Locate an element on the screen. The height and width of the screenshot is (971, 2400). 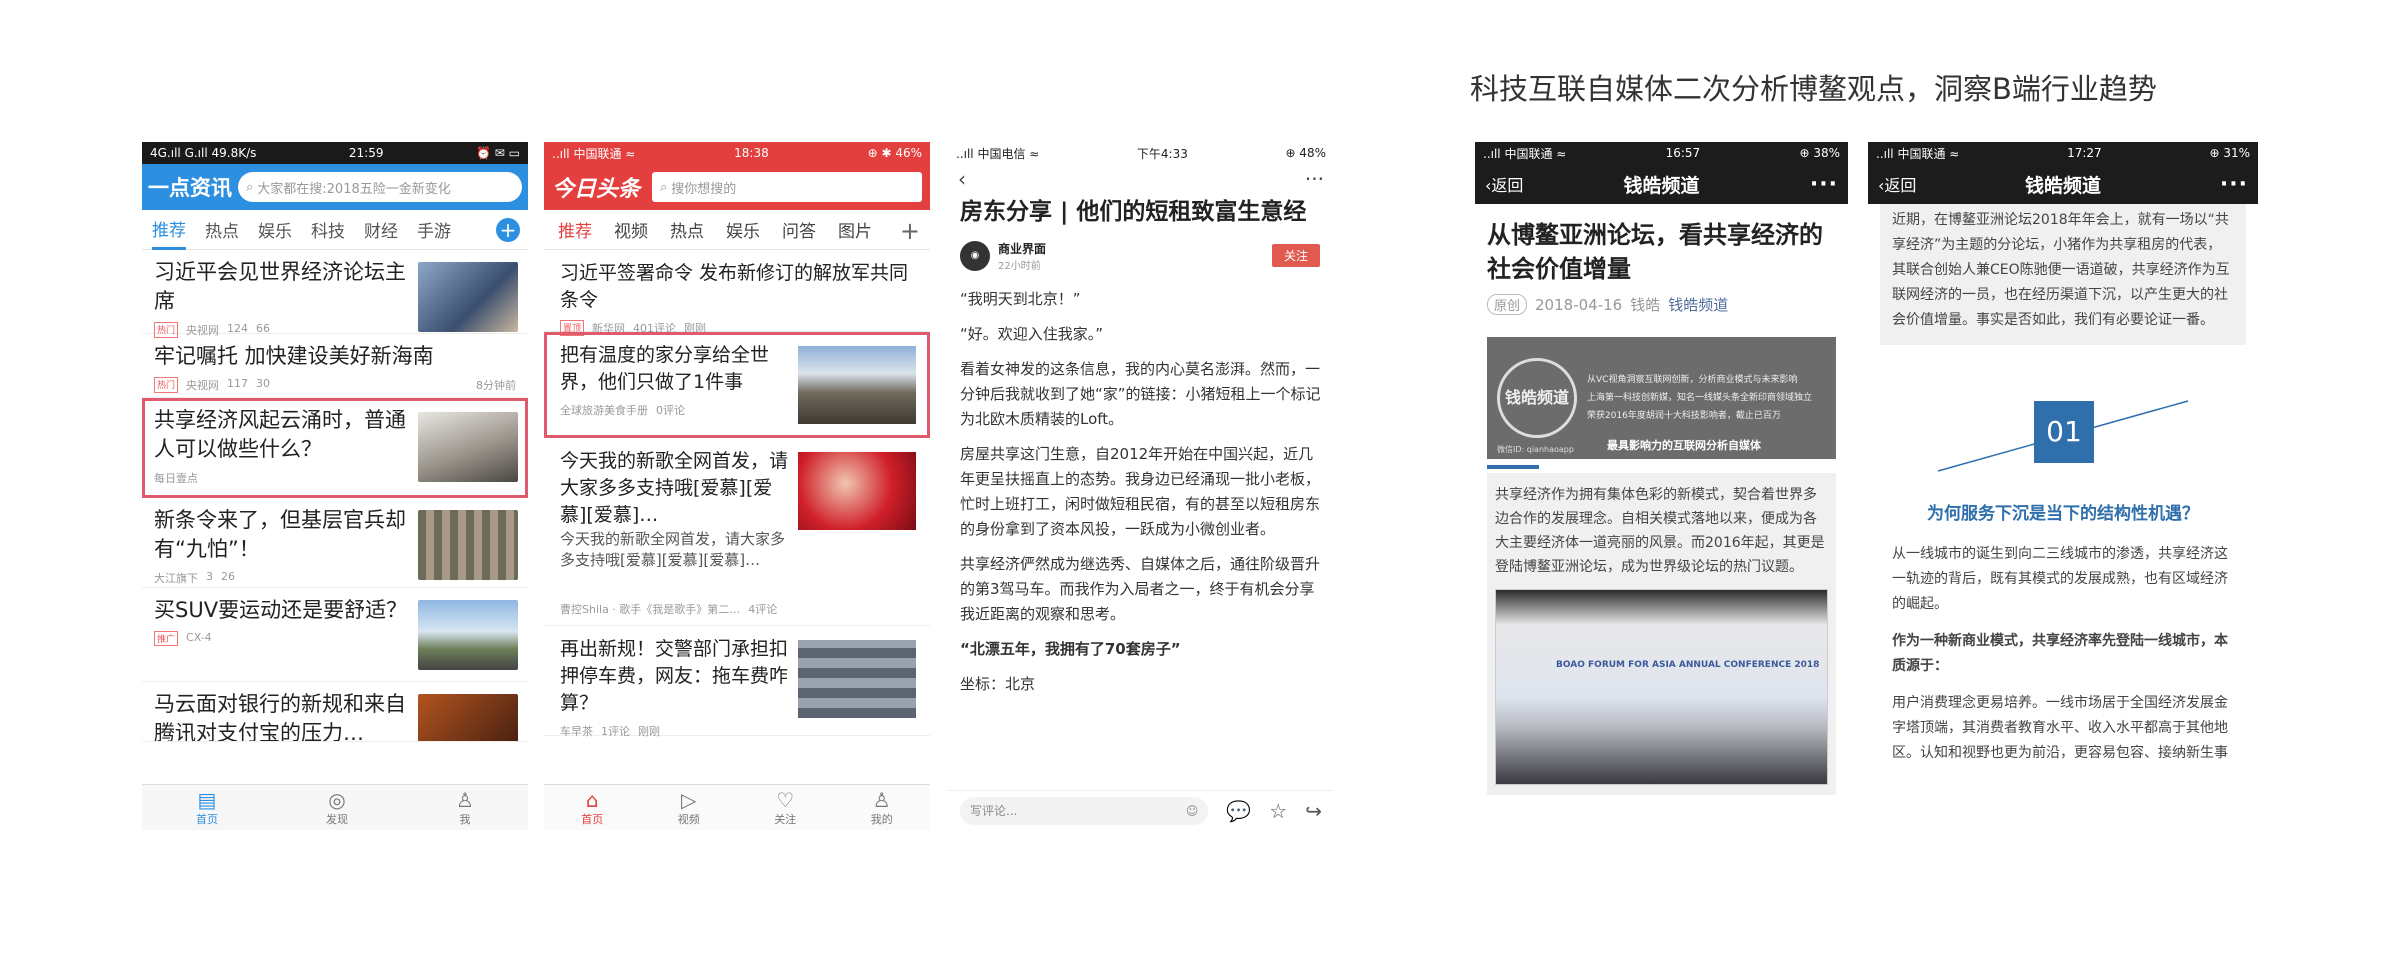
banner-logo: 钱皓频道 is located at coordinates (1537, 398).